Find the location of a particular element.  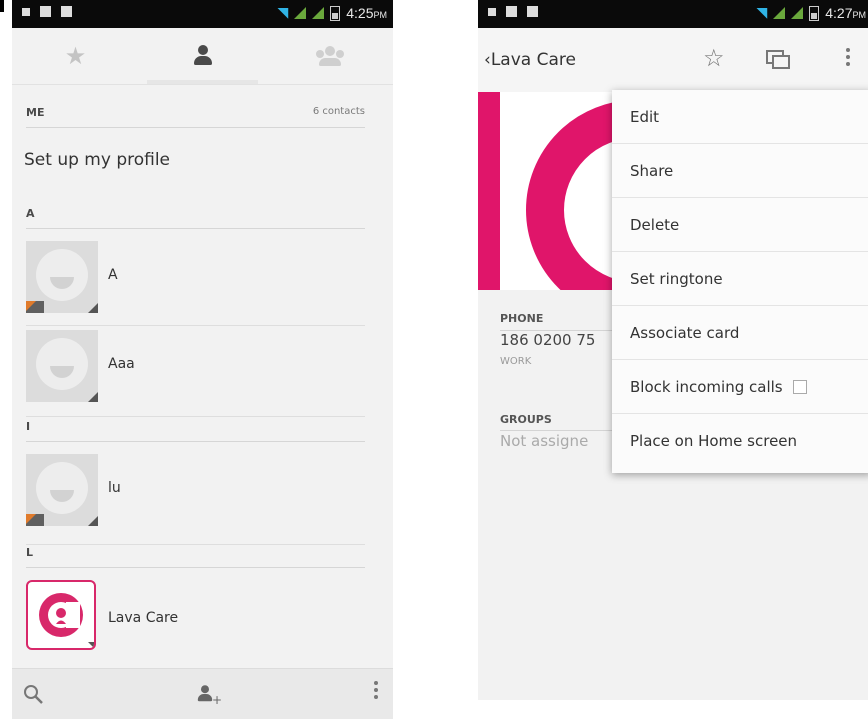

status-bar: ◥ 4:25PM is located at coordinates (202, 14).